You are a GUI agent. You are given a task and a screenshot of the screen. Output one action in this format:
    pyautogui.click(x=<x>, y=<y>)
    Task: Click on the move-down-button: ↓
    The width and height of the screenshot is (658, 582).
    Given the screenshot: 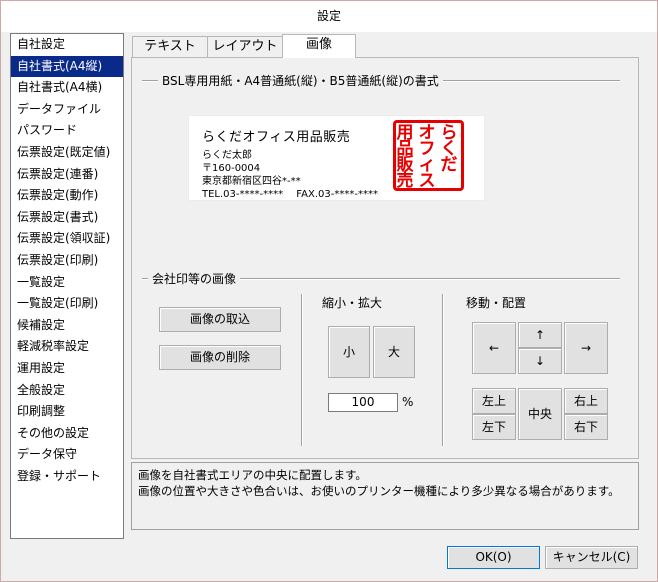 What is the action you would take?
    pyautogui.click(x=540, y=361)
    